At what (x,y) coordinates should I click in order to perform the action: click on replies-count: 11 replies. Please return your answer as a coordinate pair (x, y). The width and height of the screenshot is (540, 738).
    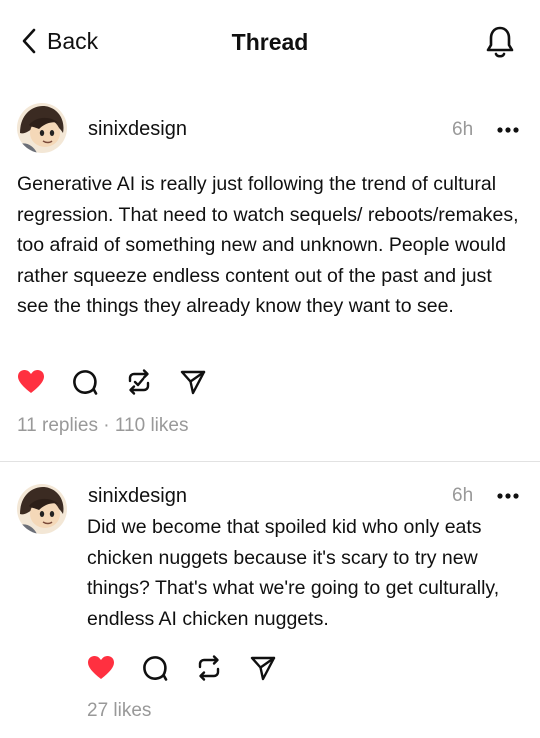
    Looking at the image, I should click on (57, 425).